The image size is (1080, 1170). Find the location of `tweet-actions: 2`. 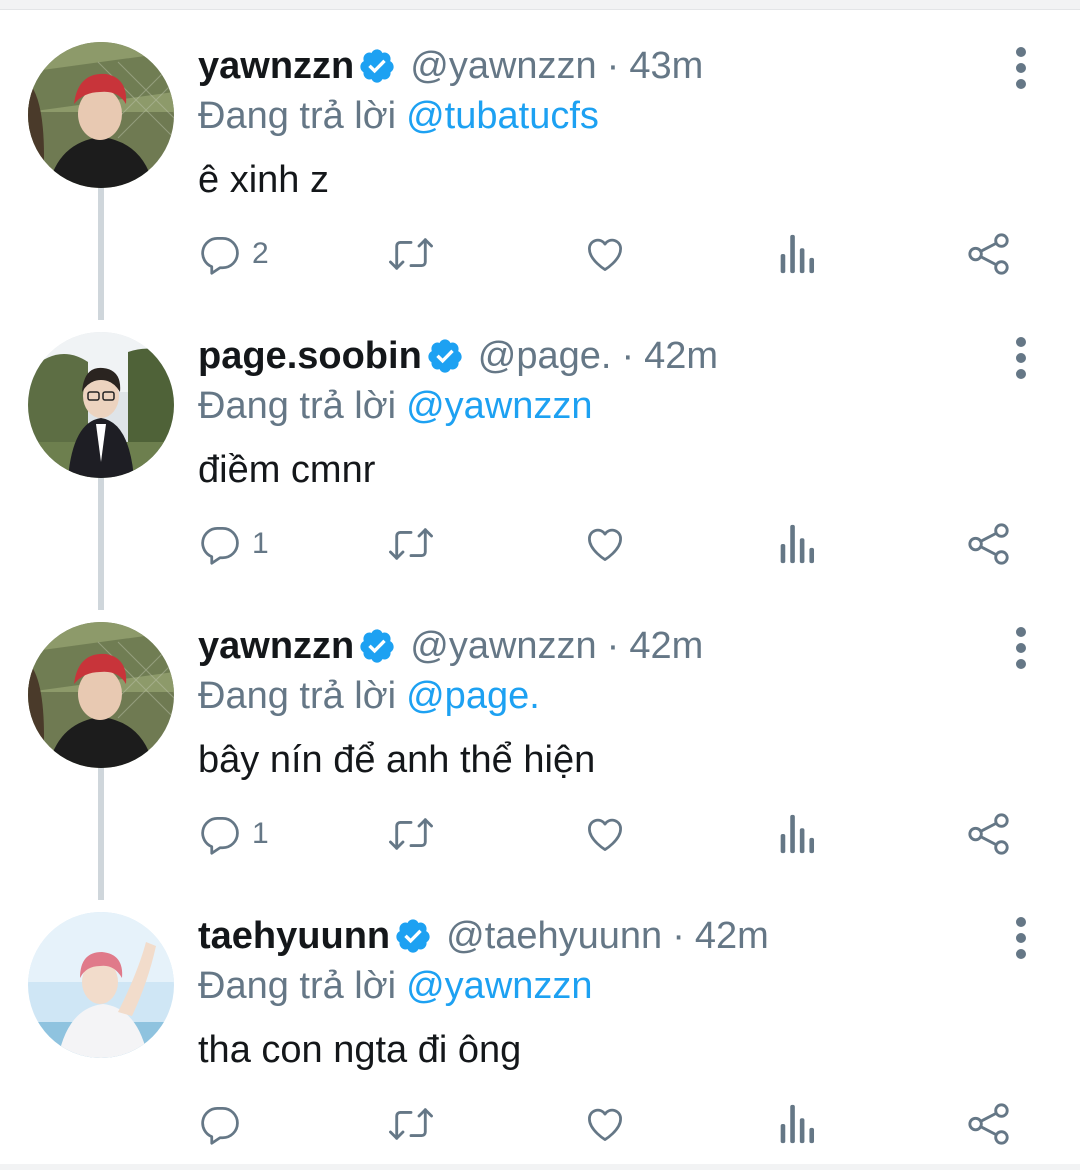

tweet-actions: 2 is located at coordinates (540, 255).